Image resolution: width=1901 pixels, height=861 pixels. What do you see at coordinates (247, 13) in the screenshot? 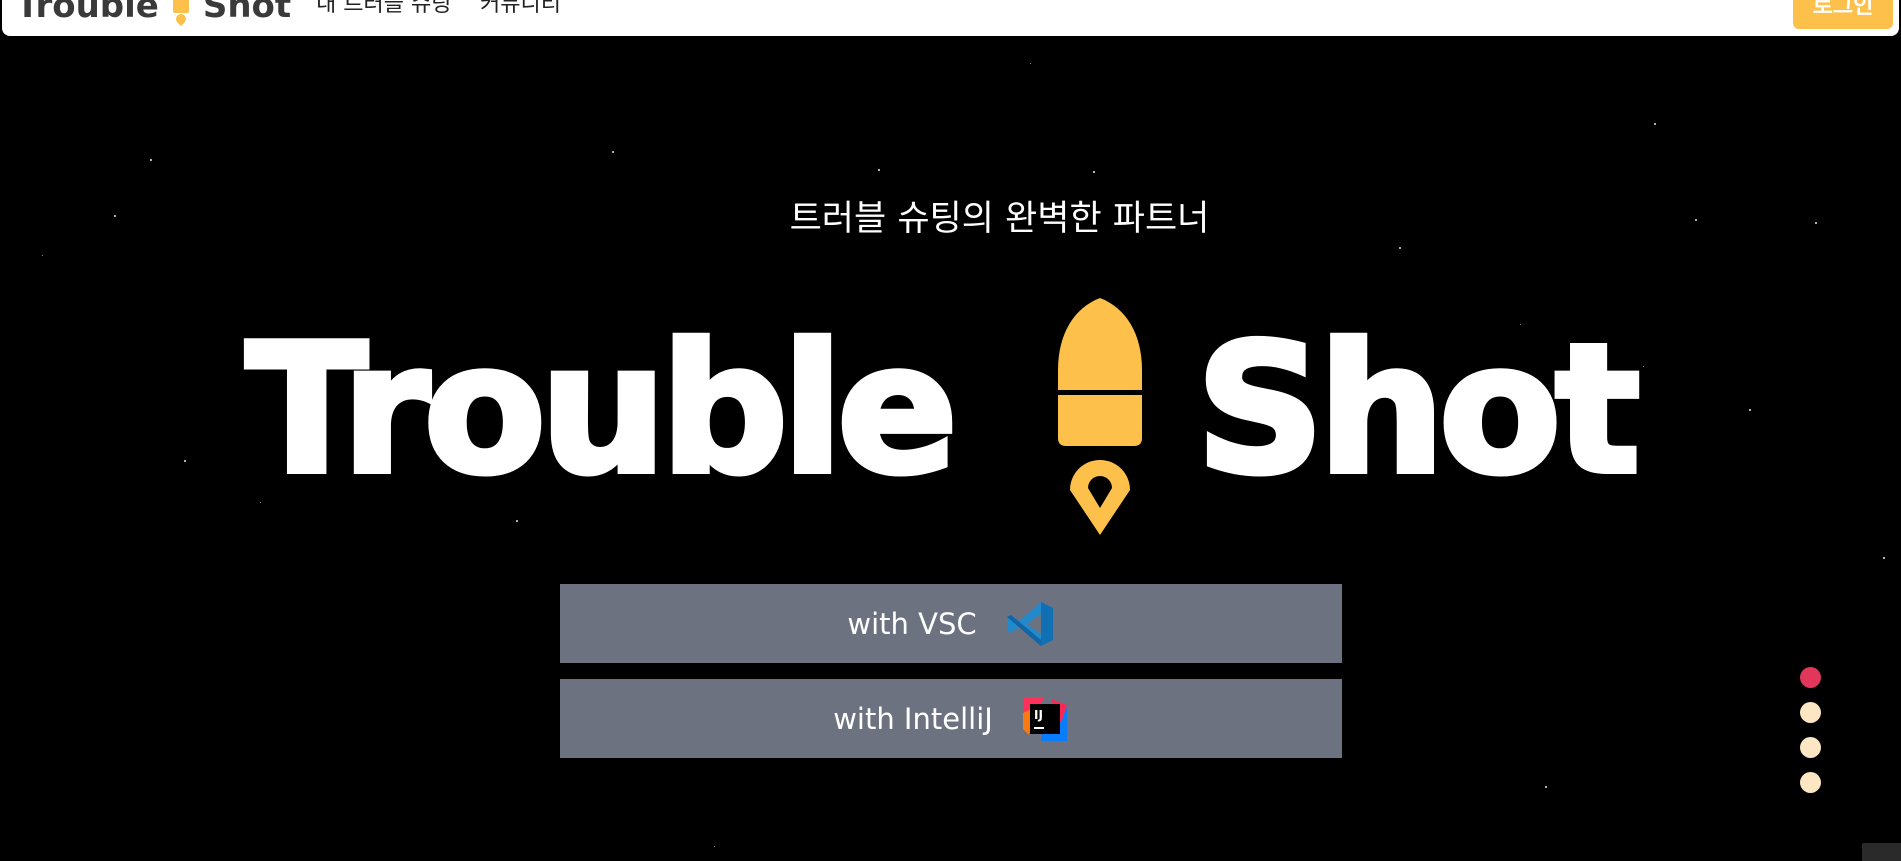
I see `header-logo-right: Shot` at bounding box center [247, 13].